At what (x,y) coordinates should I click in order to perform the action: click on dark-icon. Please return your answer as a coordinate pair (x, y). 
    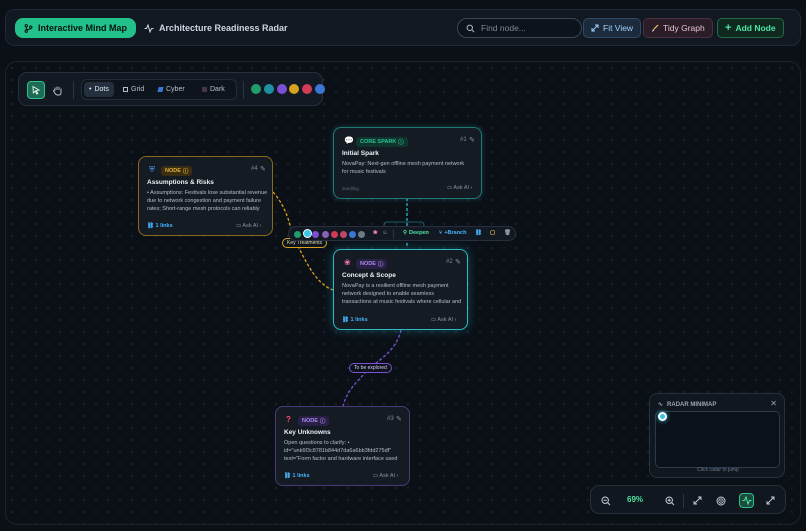
    Looking at the image, I should click on (204, 89).